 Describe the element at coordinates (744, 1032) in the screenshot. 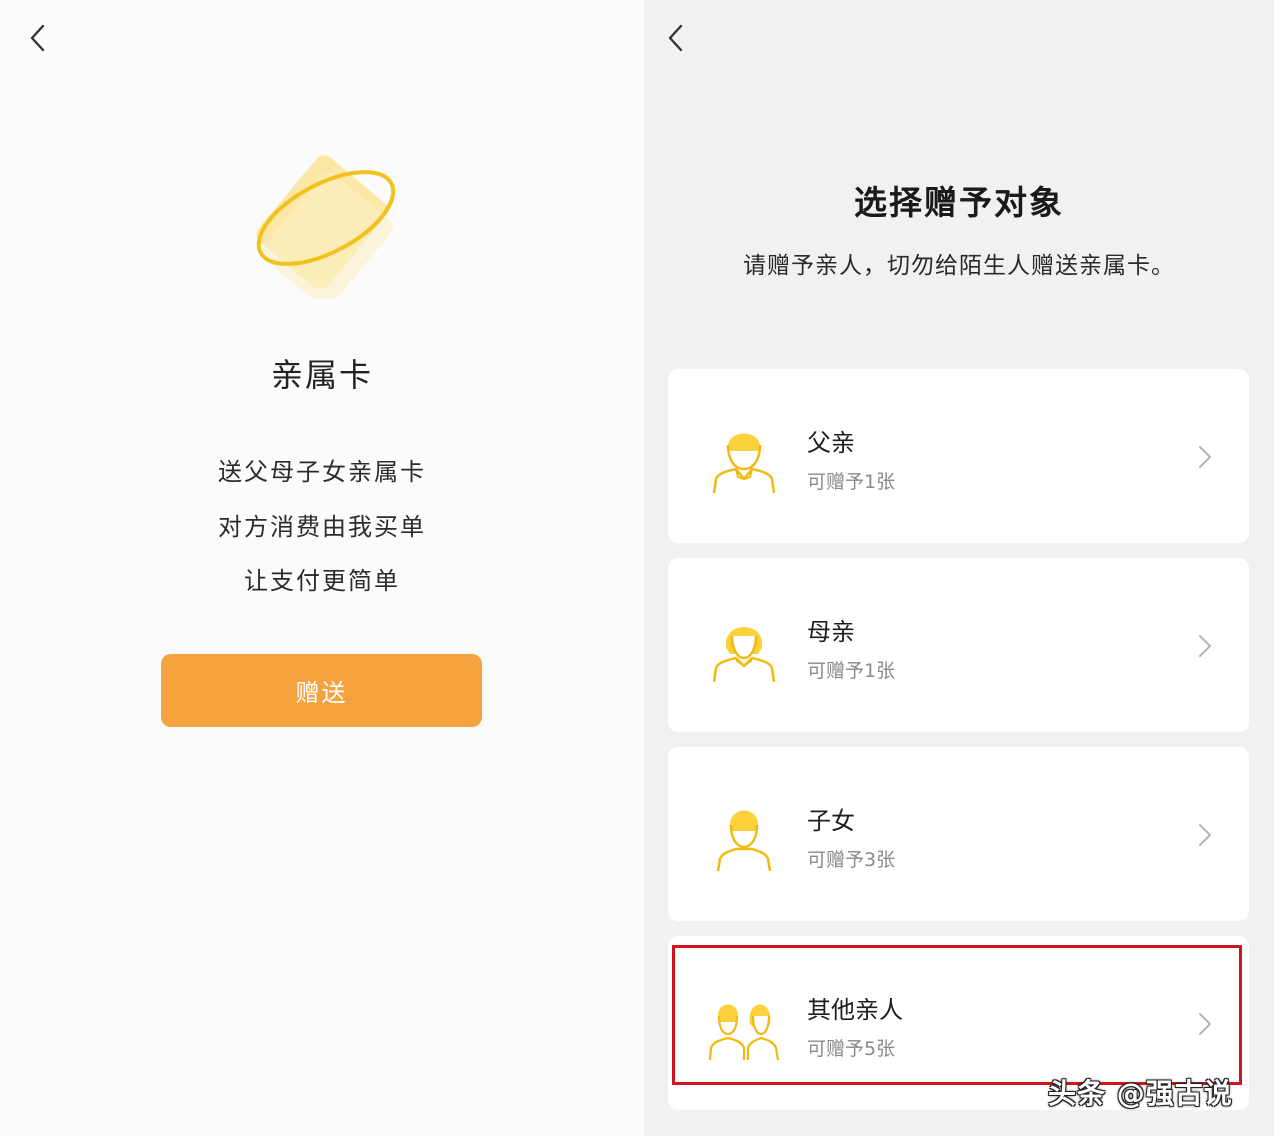

I see `relatives-icon` at that location.